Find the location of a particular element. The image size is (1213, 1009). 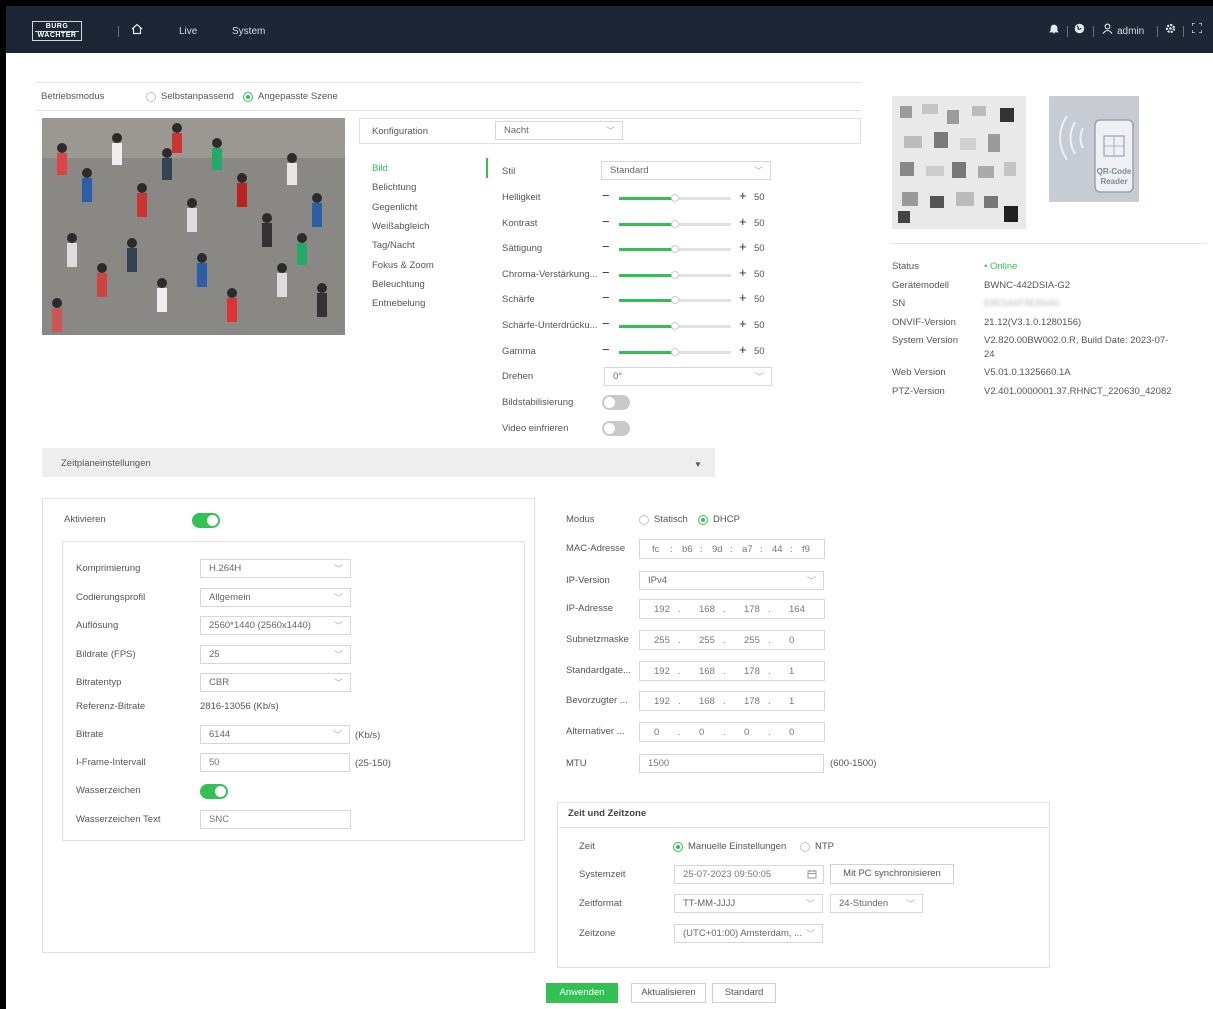

username: admin is located at coordinates (1130, 31).